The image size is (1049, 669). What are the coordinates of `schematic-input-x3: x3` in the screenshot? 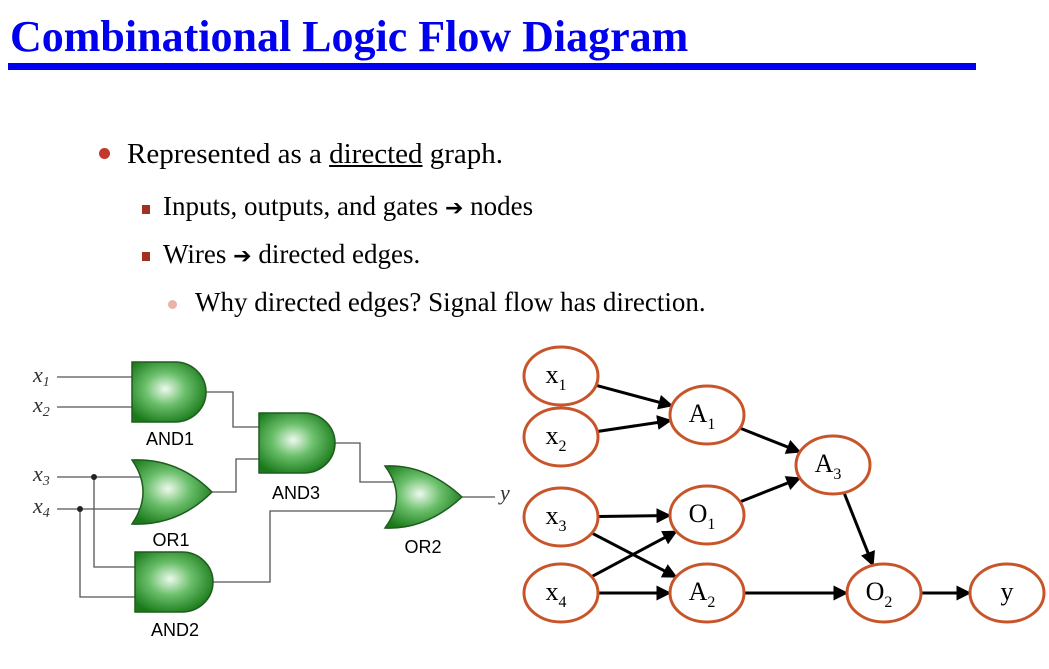 It's located at (41, 475).